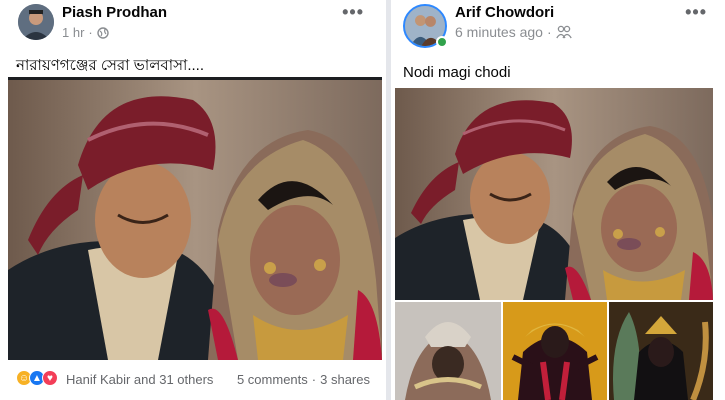  I want to click on post-meta: 6 minutes ago ·, so click(513, 32).